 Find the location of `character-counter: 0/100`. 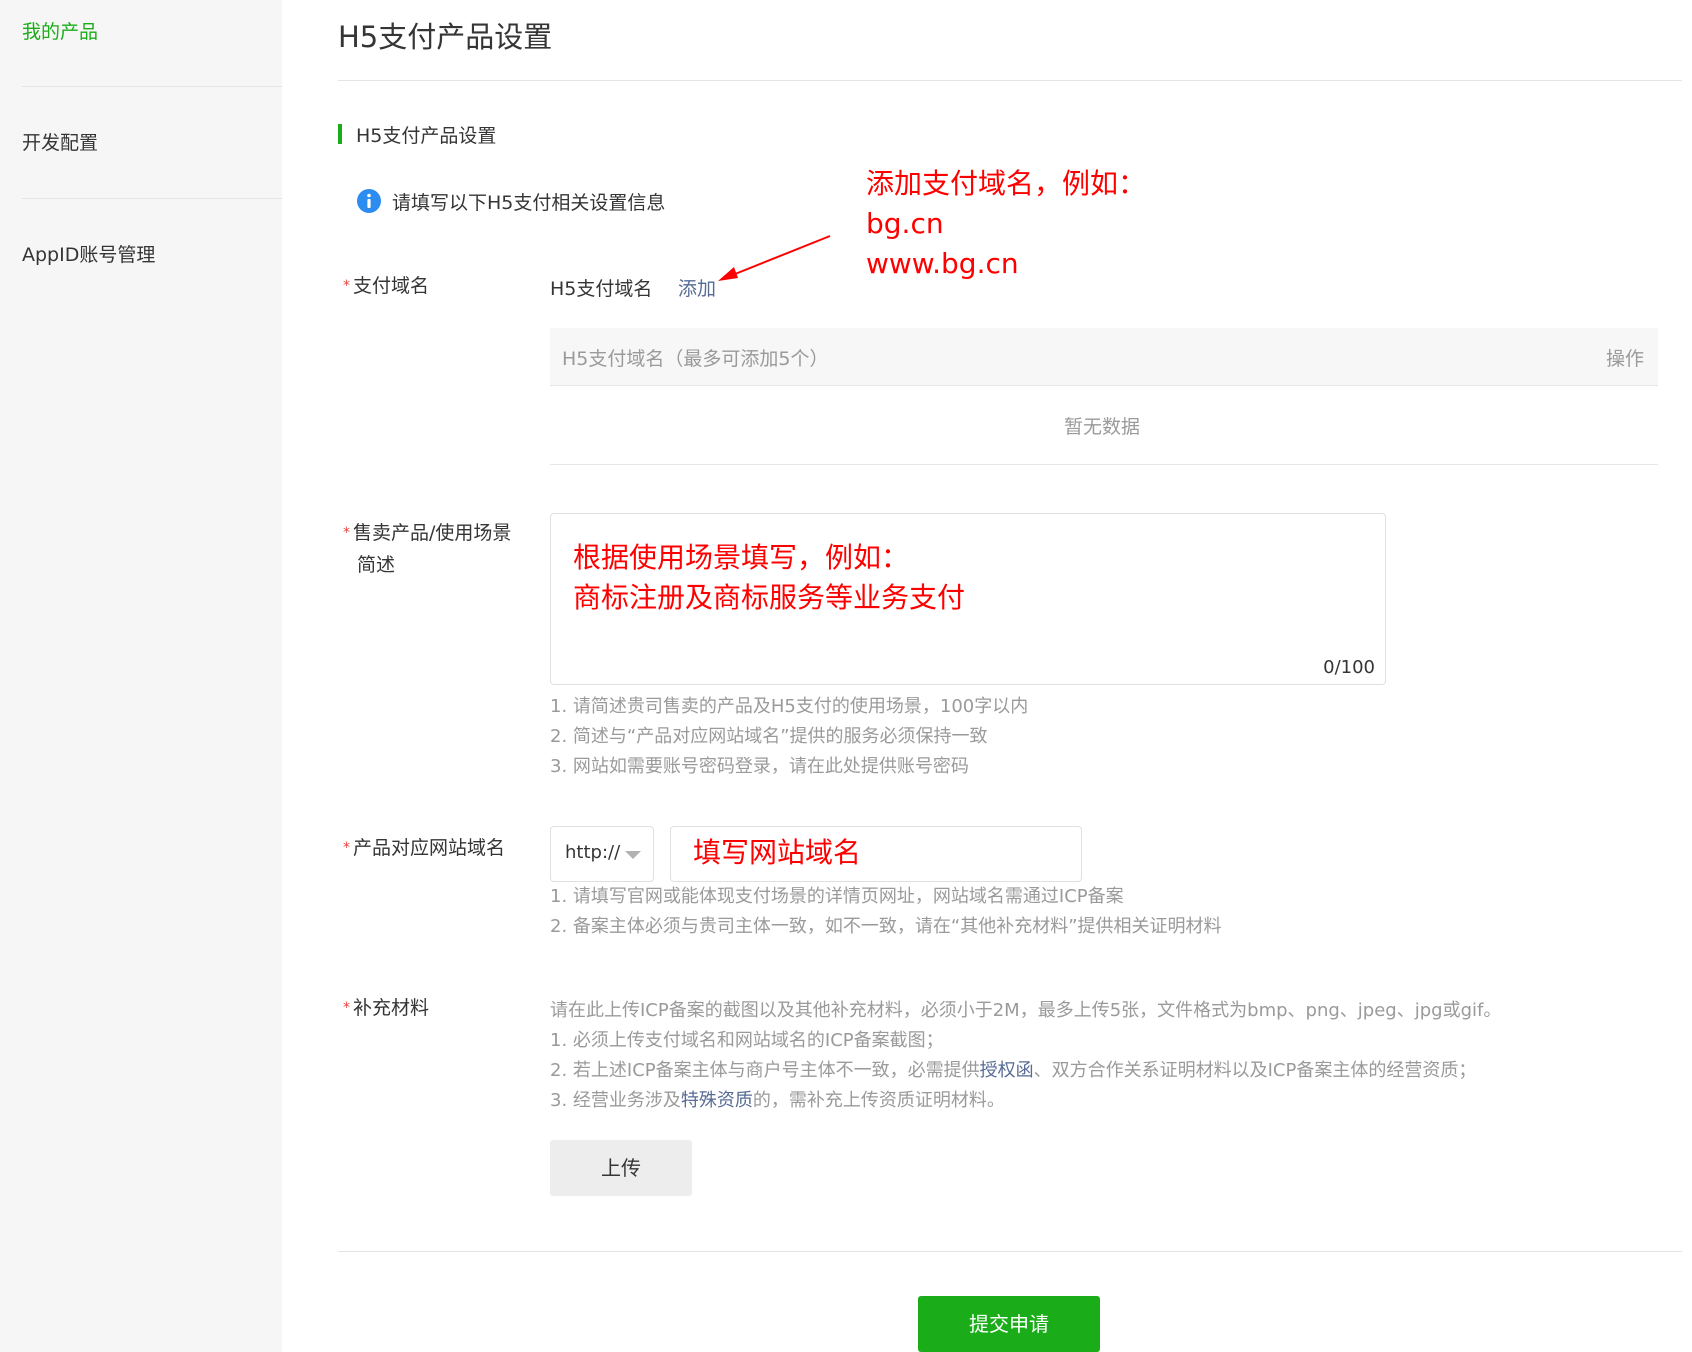

character-counter: 0/100 is located at coordinates (1349, 667).